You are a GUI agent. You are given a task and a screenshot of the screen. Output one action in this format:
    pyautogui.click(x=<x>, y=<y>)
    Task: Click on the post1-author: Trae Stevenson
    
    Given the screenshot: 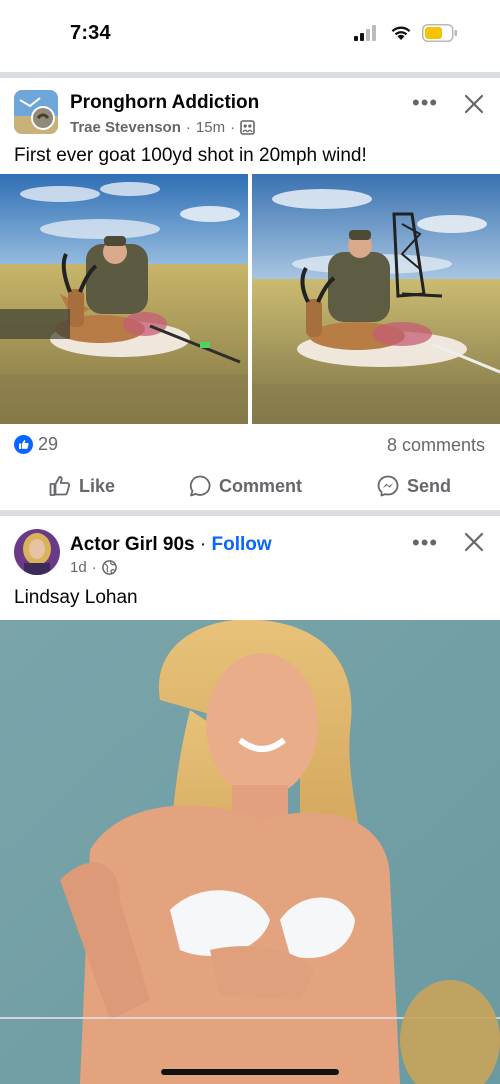 What is the action you would take?
    pyautogui.click(x=125, y=127)
    